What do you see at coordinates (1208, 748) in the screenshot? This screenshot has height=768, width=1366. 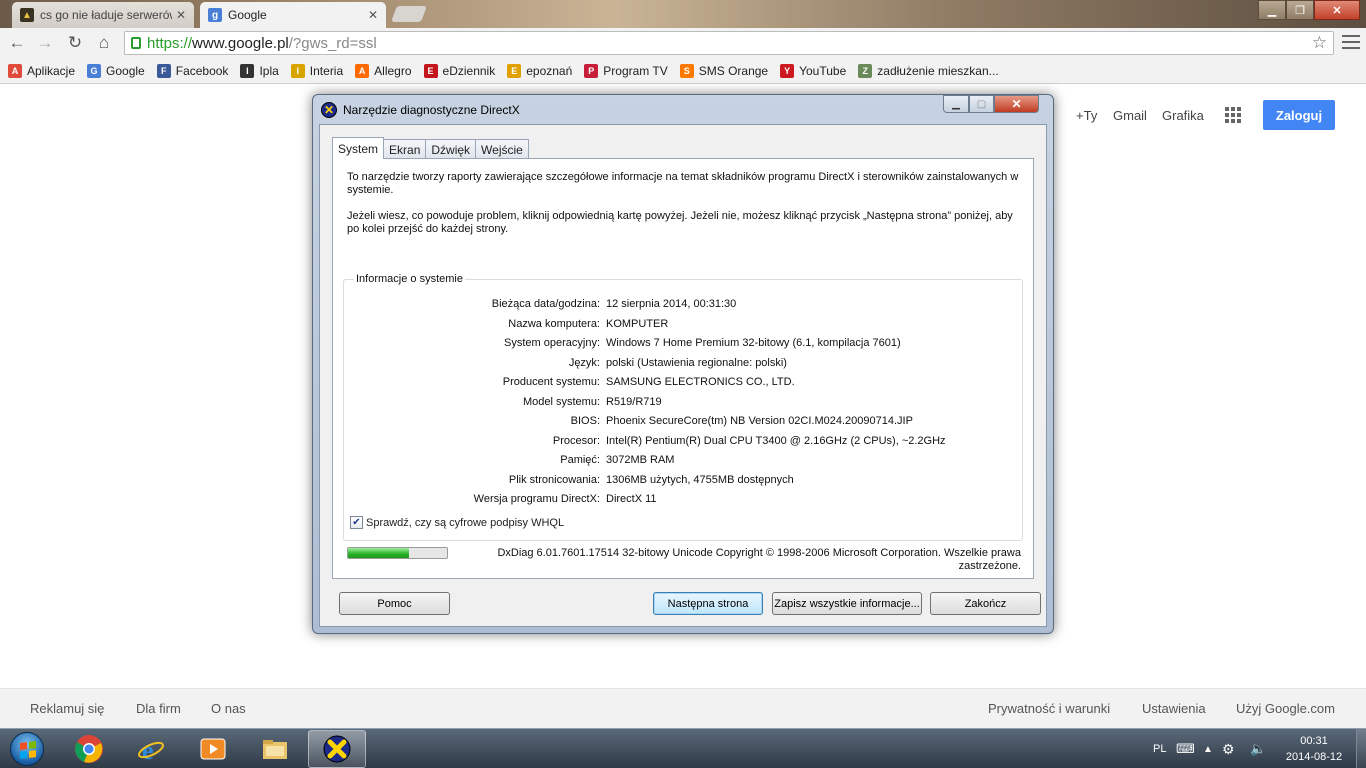 I see `show-hidden-icons-icon: ▲` at bounding box center [1208, 748].